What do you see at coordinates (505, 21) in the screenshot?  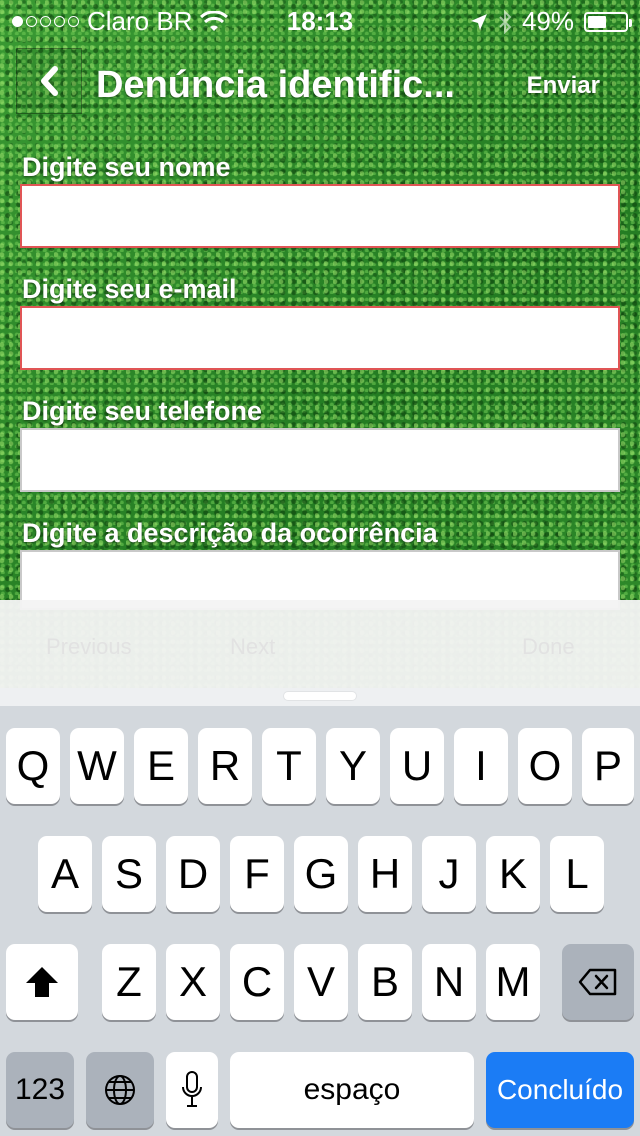 I see `bluetooth-icon` at bounding box center [505, 21].